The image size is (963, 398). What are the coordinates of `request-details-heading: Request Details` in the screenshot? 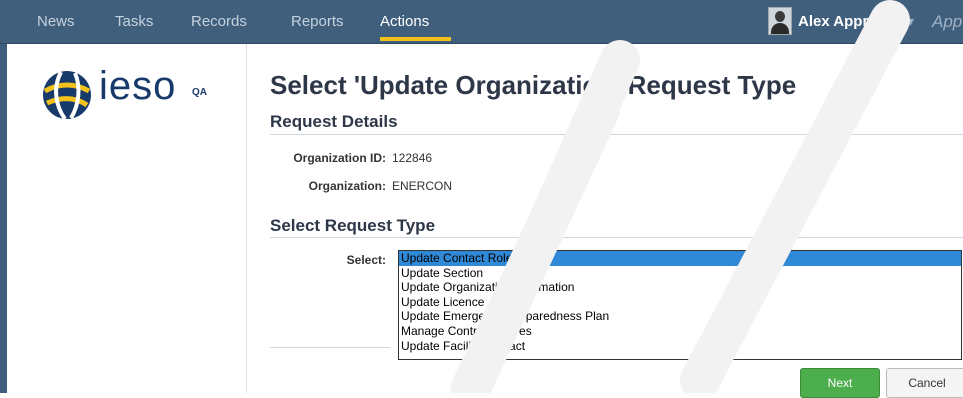 It's located at (334, 121).